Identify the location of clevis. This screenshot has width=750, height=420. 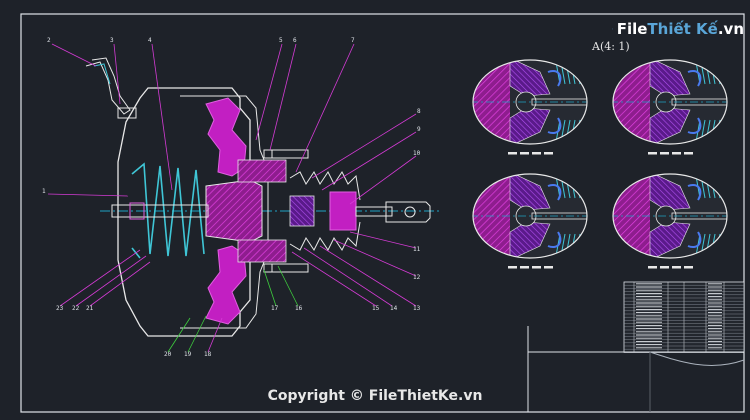
(408, 212).